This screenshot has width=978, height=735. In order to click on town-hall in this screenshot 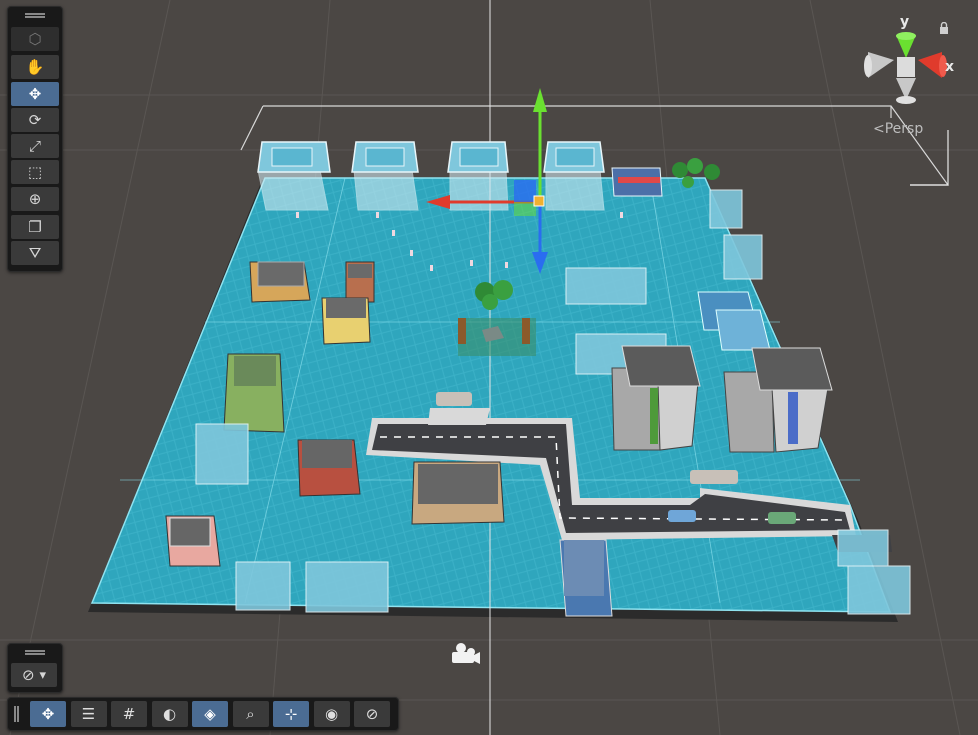, I will do `click(458, 493)`.